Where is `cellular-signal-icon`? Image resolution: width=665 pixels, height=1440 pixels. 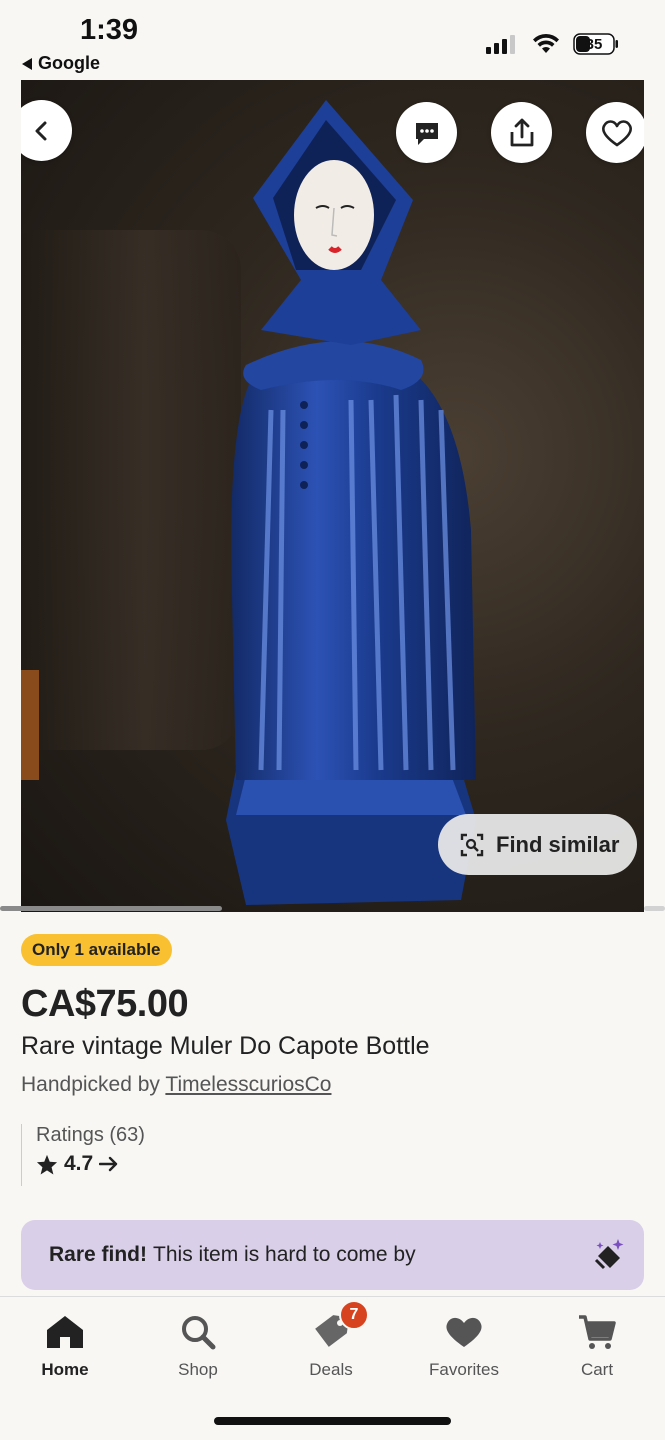
cellular-signal-icon is located at coordinates (500, 44).